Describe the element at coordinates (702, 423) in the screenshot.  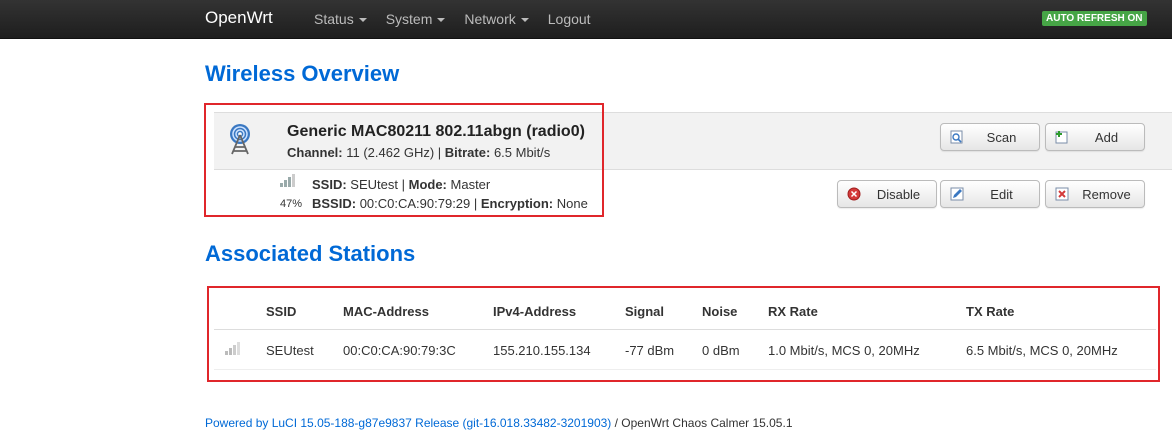
I see `footer-text: / OpenWrt Chaos Calmer 15.05.1` at that location.